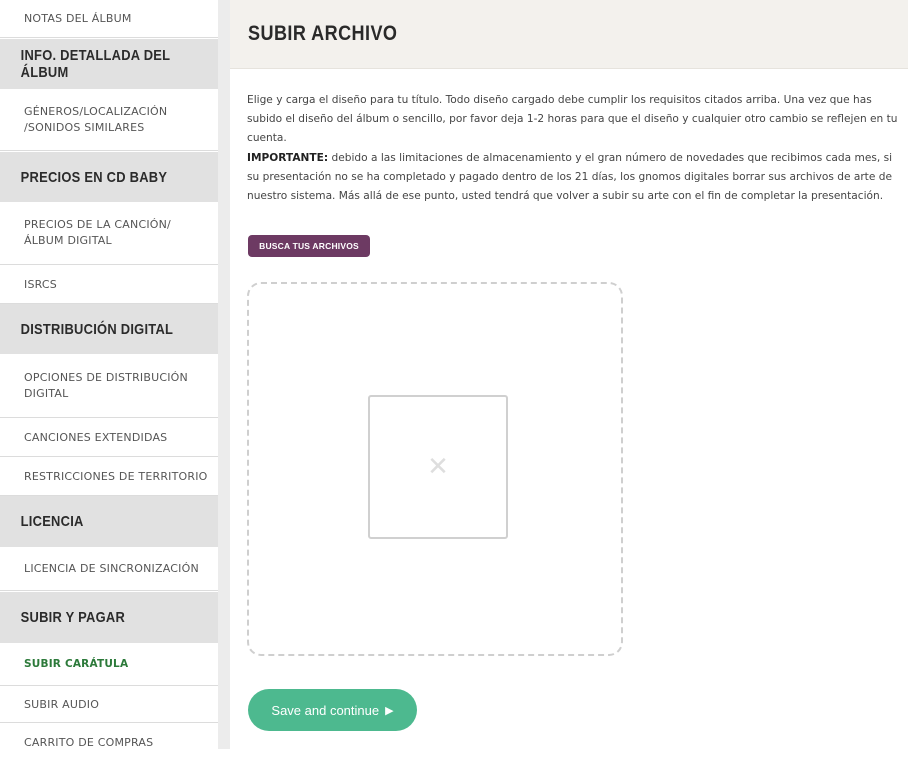  I want to click on sidebar-item-generos: GÉNEROS/LOCALIZACIÓN /SONIDOS SIMILARES, so click(109, 120).